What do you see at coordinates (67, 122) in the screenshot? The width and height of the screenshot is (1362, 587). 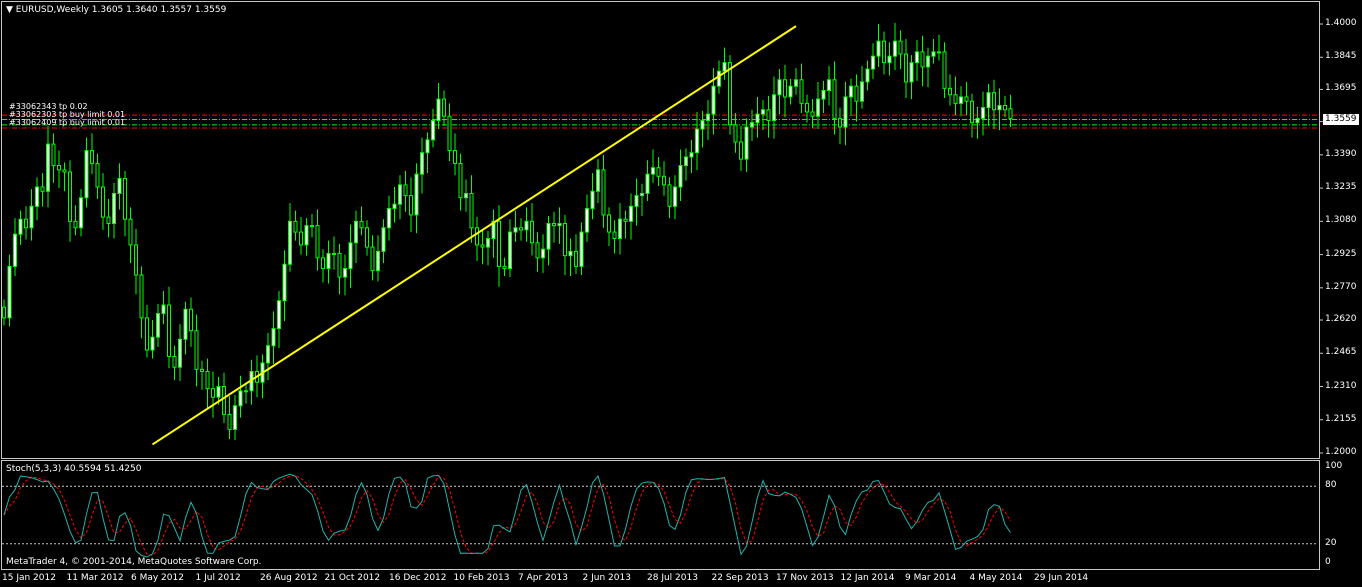 I see `order-label-3: #33062409 tp buy limit 0.01` at bounding box center [67, 122].